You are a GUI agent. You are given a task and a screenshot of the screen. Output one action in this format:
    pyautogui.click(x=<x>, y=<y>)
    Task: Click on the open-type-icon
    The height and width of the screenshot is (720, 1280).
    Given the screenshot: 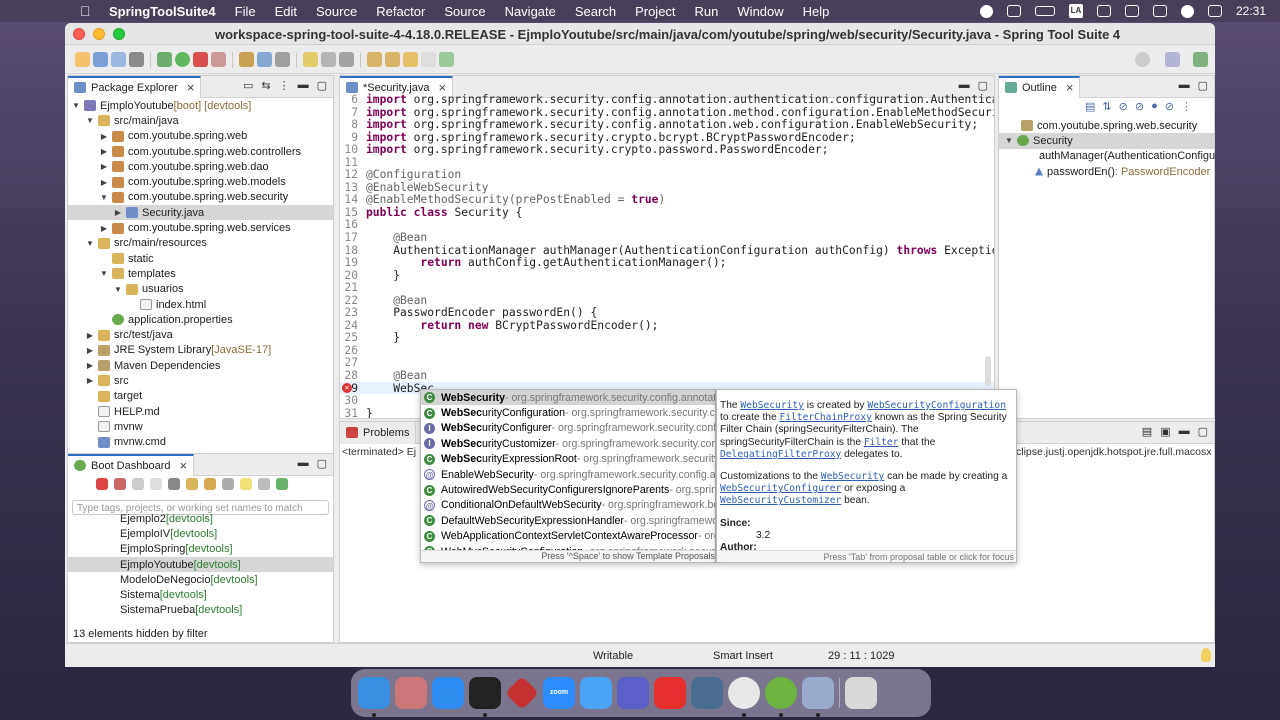 What is the action you would take?
    pyautogui.click(x=282, y=59)
    